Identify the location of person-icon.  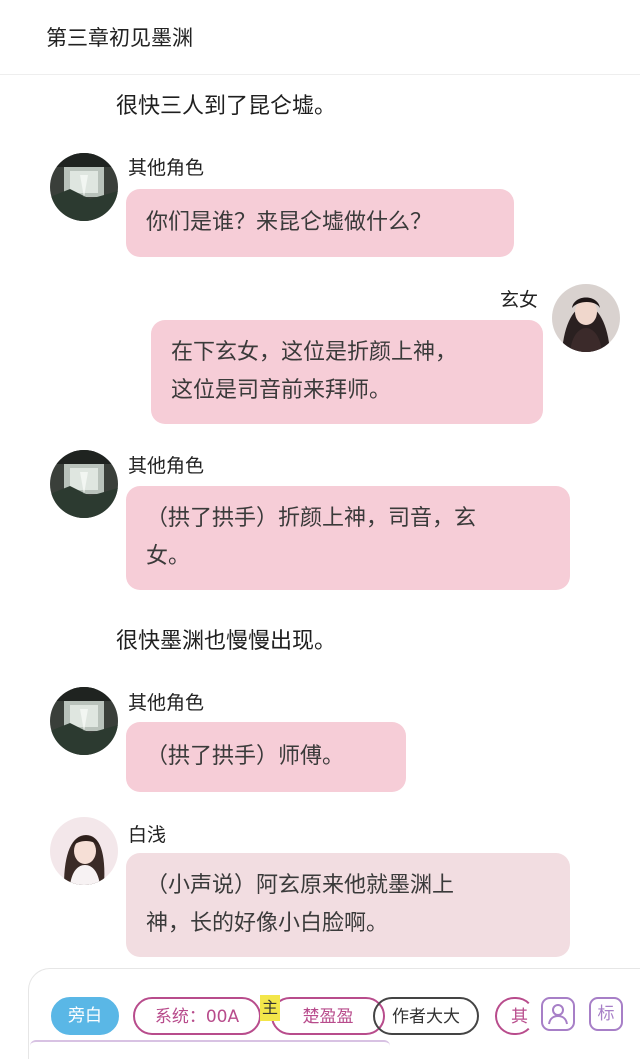
(558, 1014).